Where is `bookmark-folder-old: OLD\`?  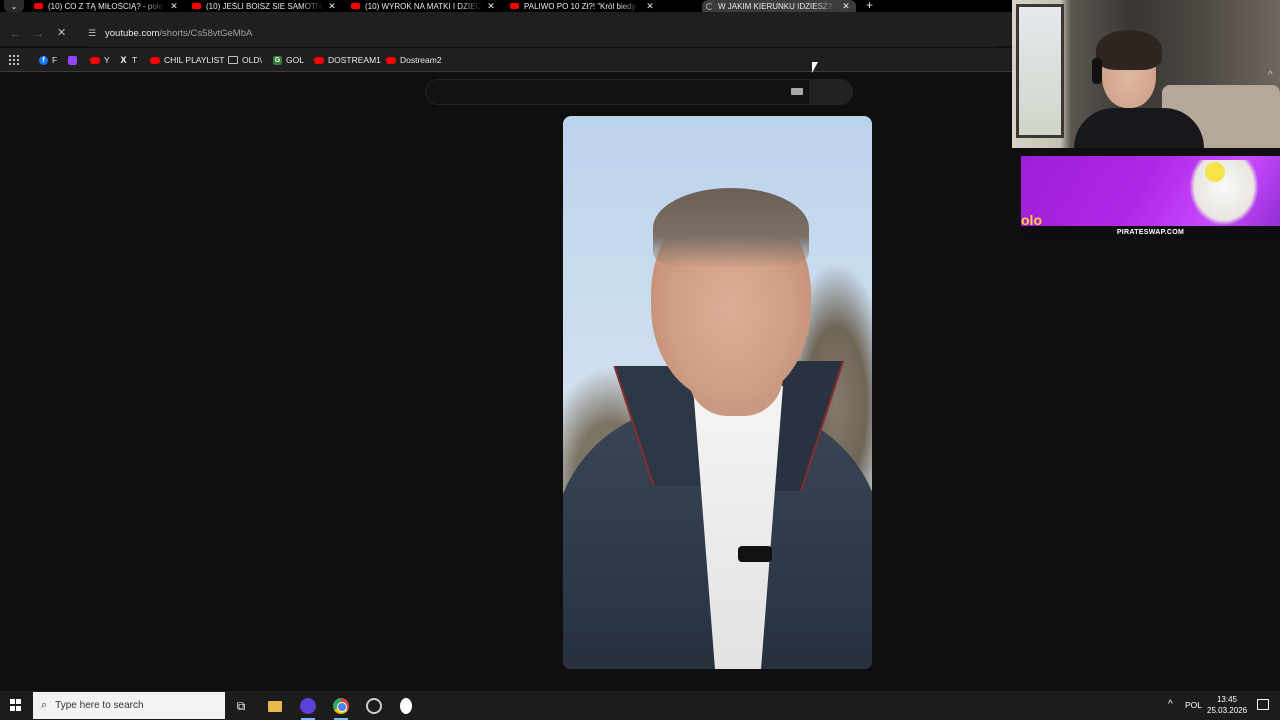 bookmark-folder-old: OLD\ is located at coordinates (245, 60).